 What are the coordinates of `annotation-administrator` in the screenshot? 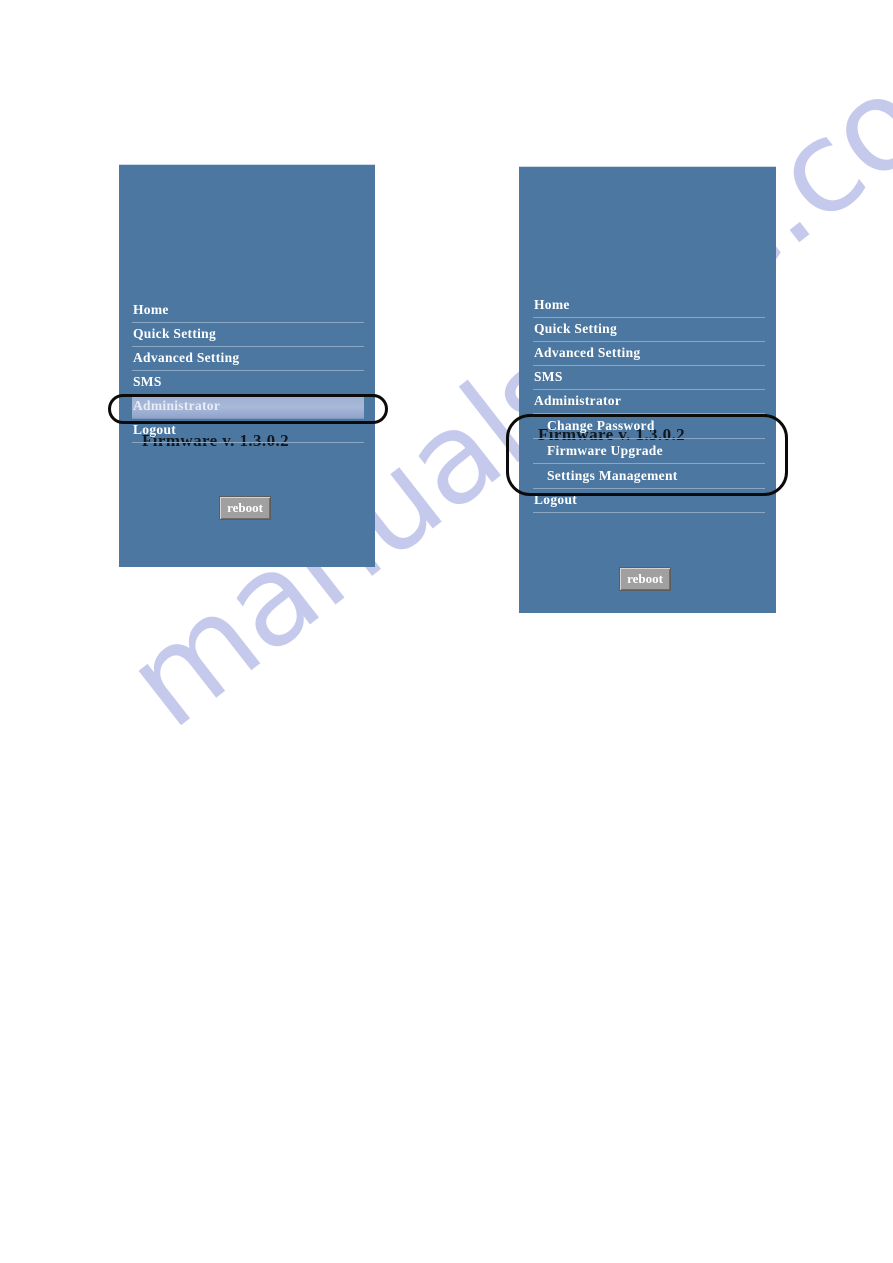 It's located at (248, 409).